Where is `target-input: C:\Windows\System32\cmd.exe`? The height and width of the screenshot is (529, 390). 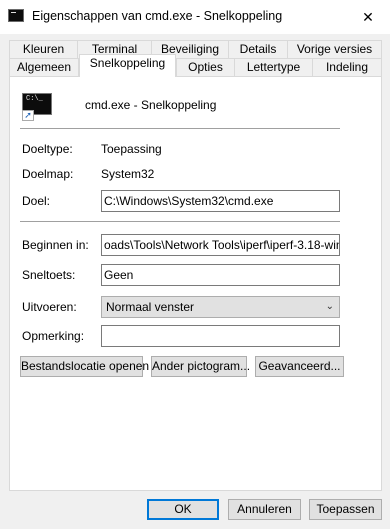
target-input: C:\Windows\System32\cmd.exe is located at coordinates (220, 201).